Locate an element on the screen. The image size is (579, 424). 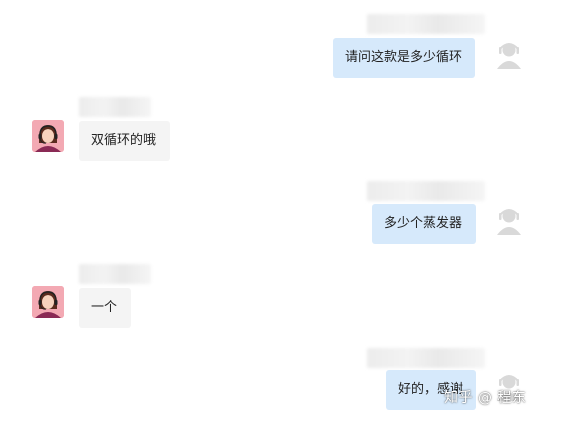
message-text: 双循环的哦 is located at coordinates (124, 140).